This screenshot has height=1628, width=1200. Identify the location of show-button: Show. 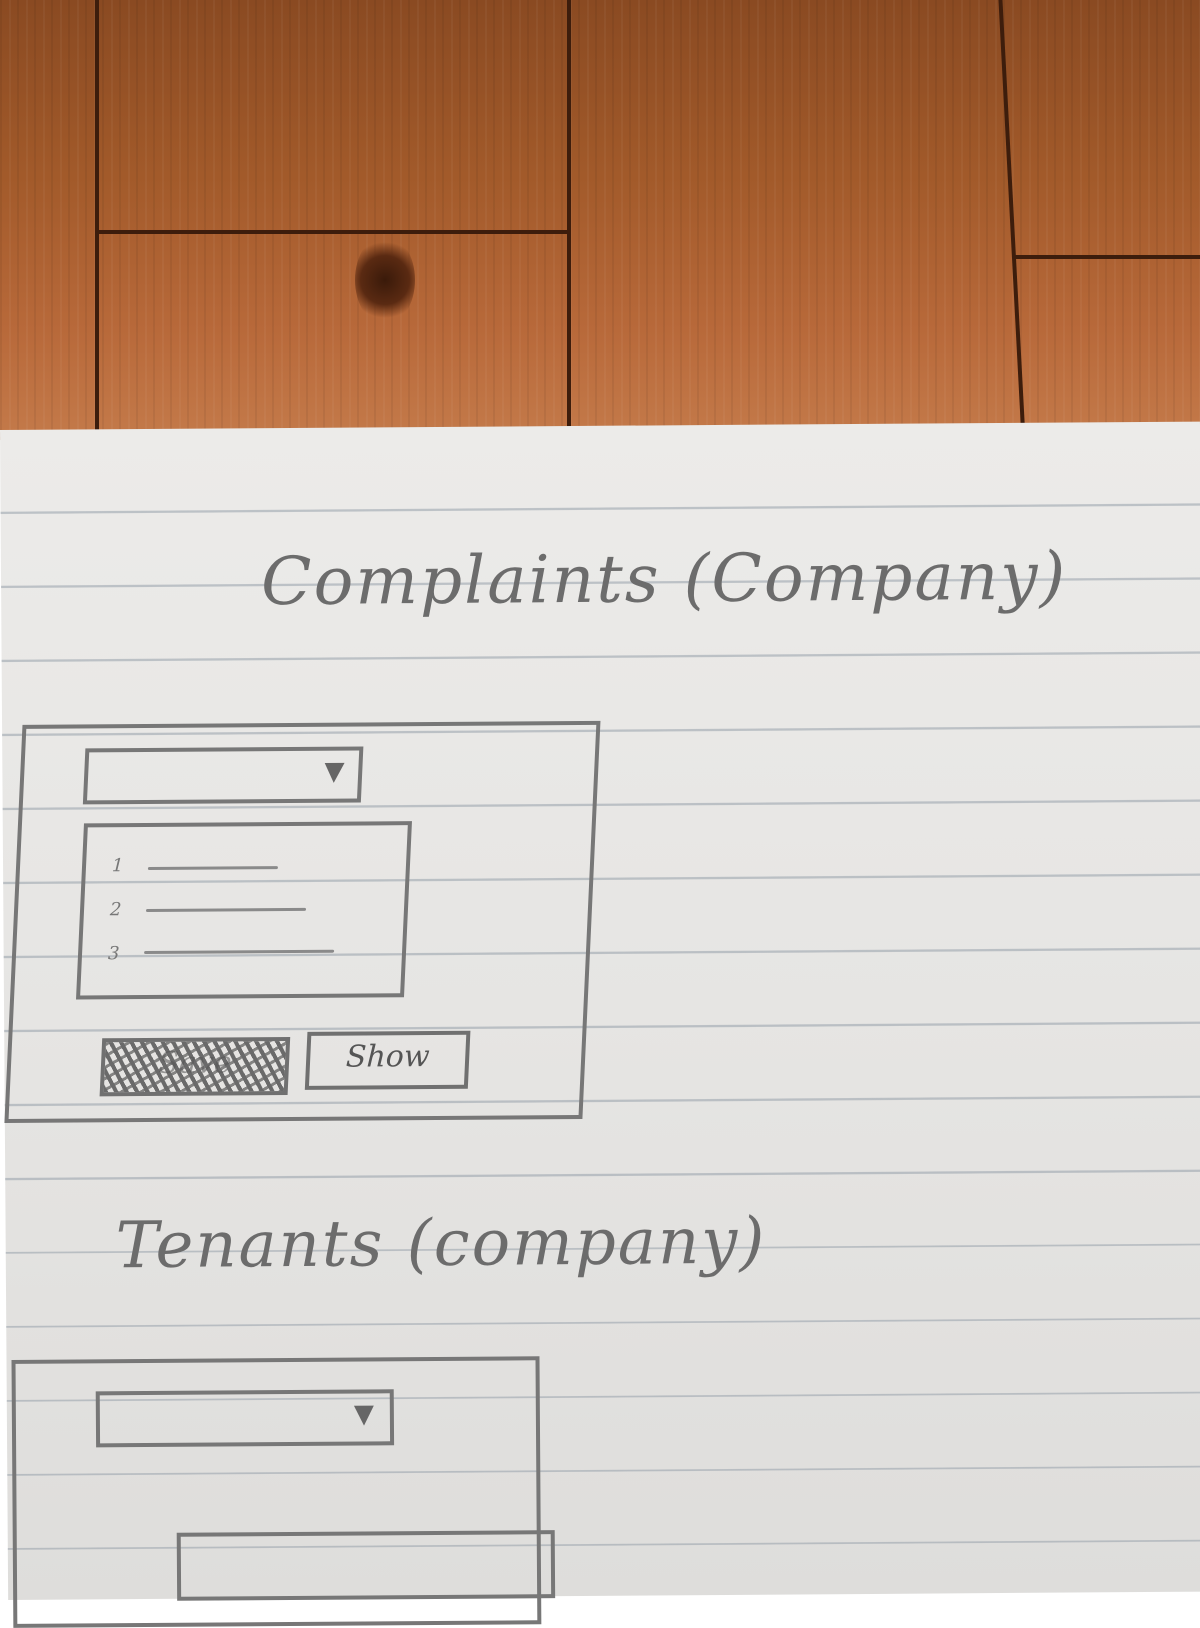
(387, 1060).